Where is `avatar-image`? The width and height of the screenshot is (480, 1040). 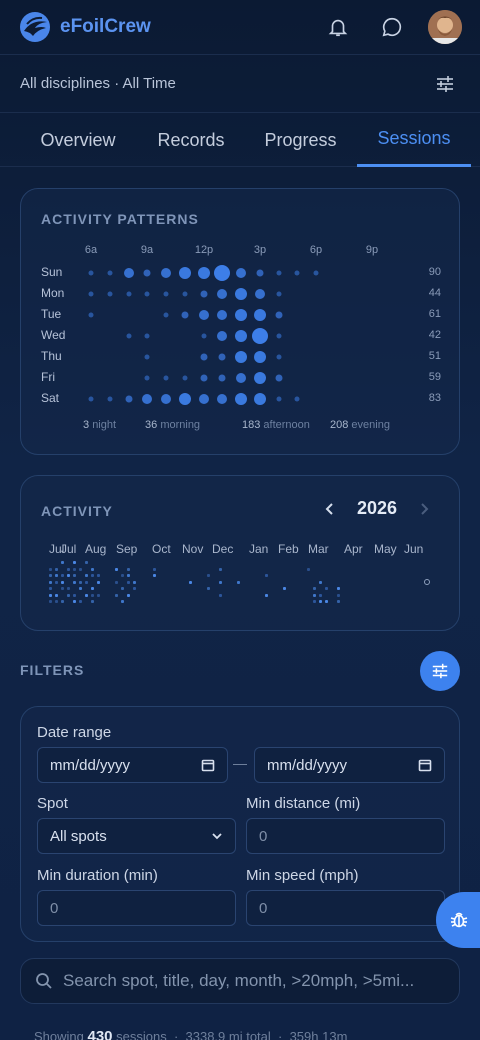
avatar-image is located at coordinates (445, 27).